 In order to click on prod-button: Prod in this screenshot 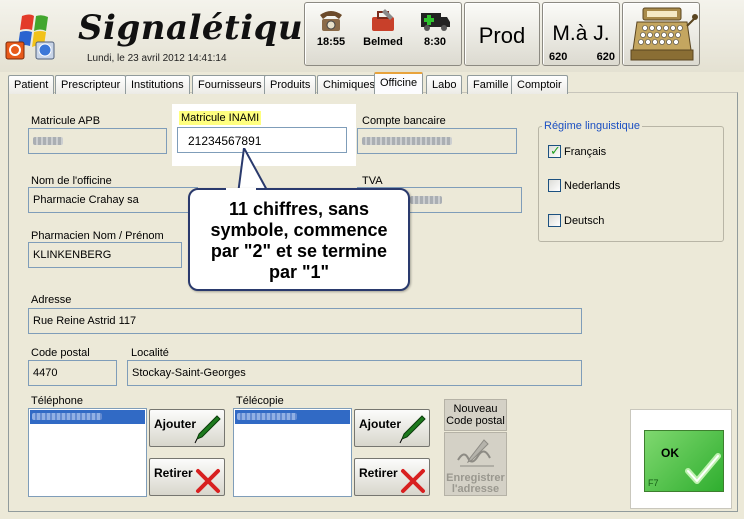, I will do `click(502, 34)`.